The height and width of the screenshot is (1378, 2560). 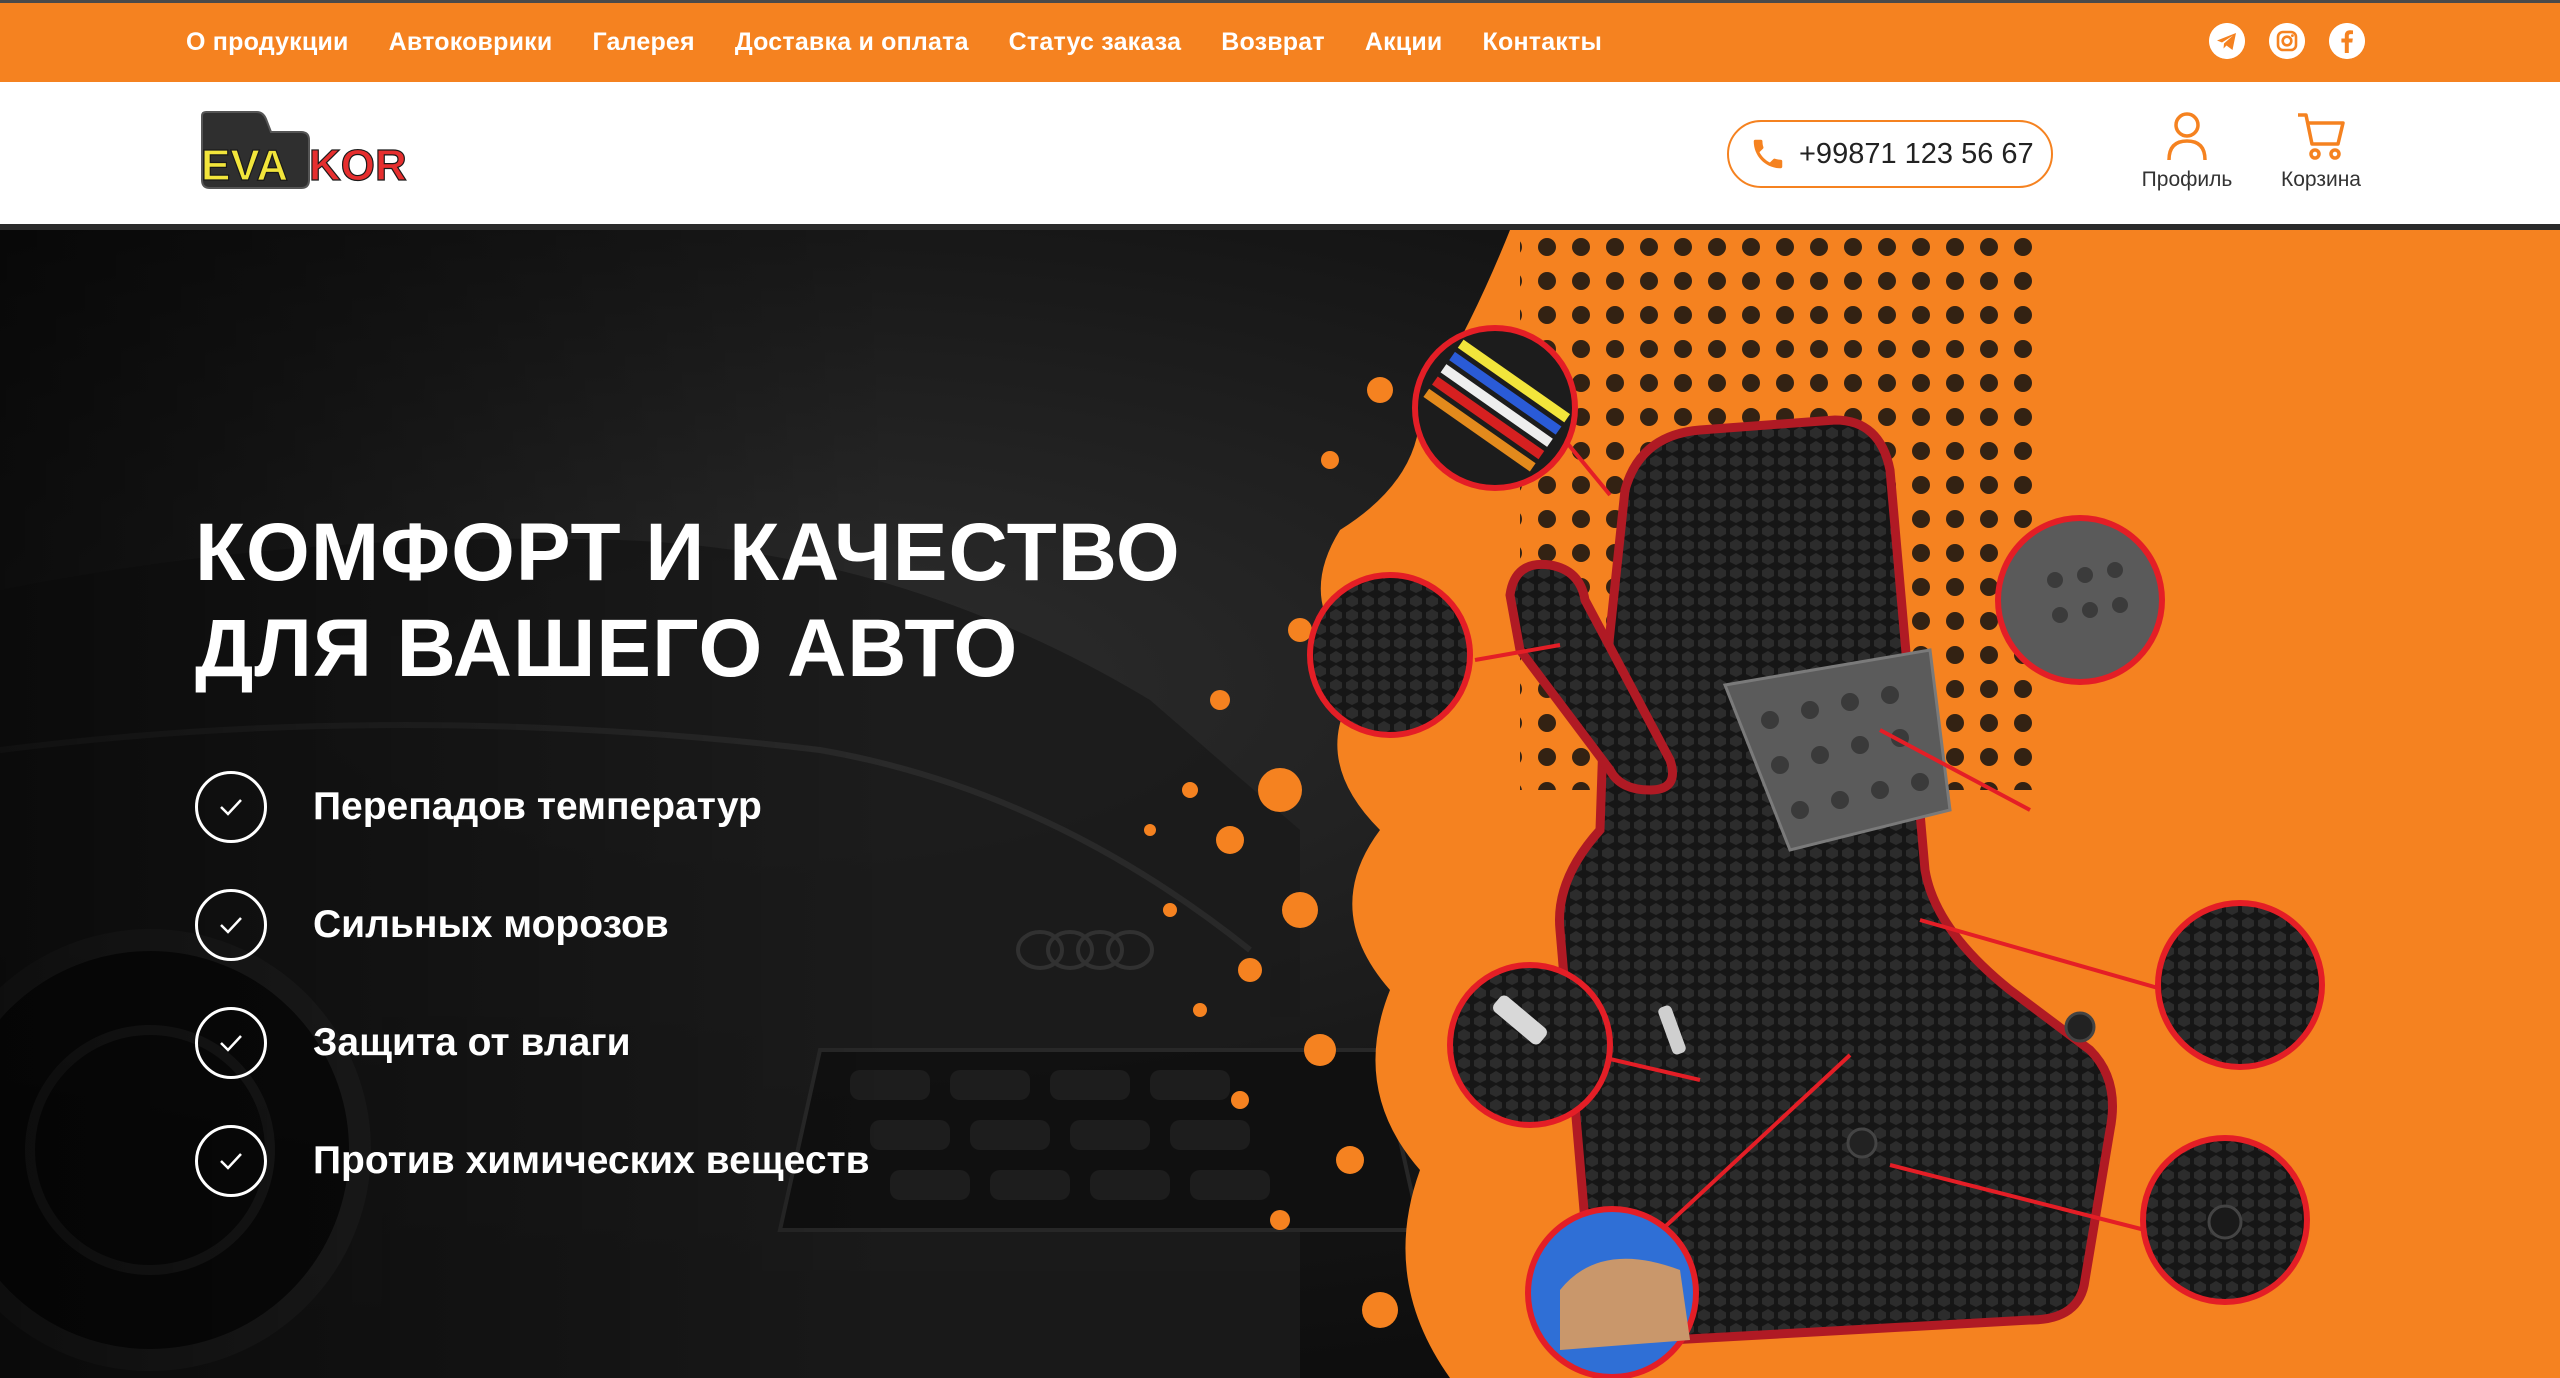 I want to click on user-icon, so click(x=2187, y=136).